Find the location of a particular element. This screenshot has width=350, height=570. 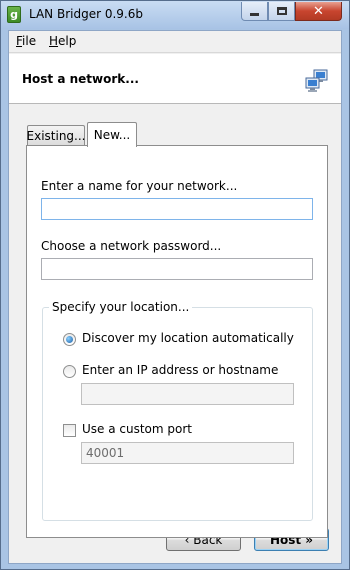

network-computers-icon is located at coordinates (316, 80).